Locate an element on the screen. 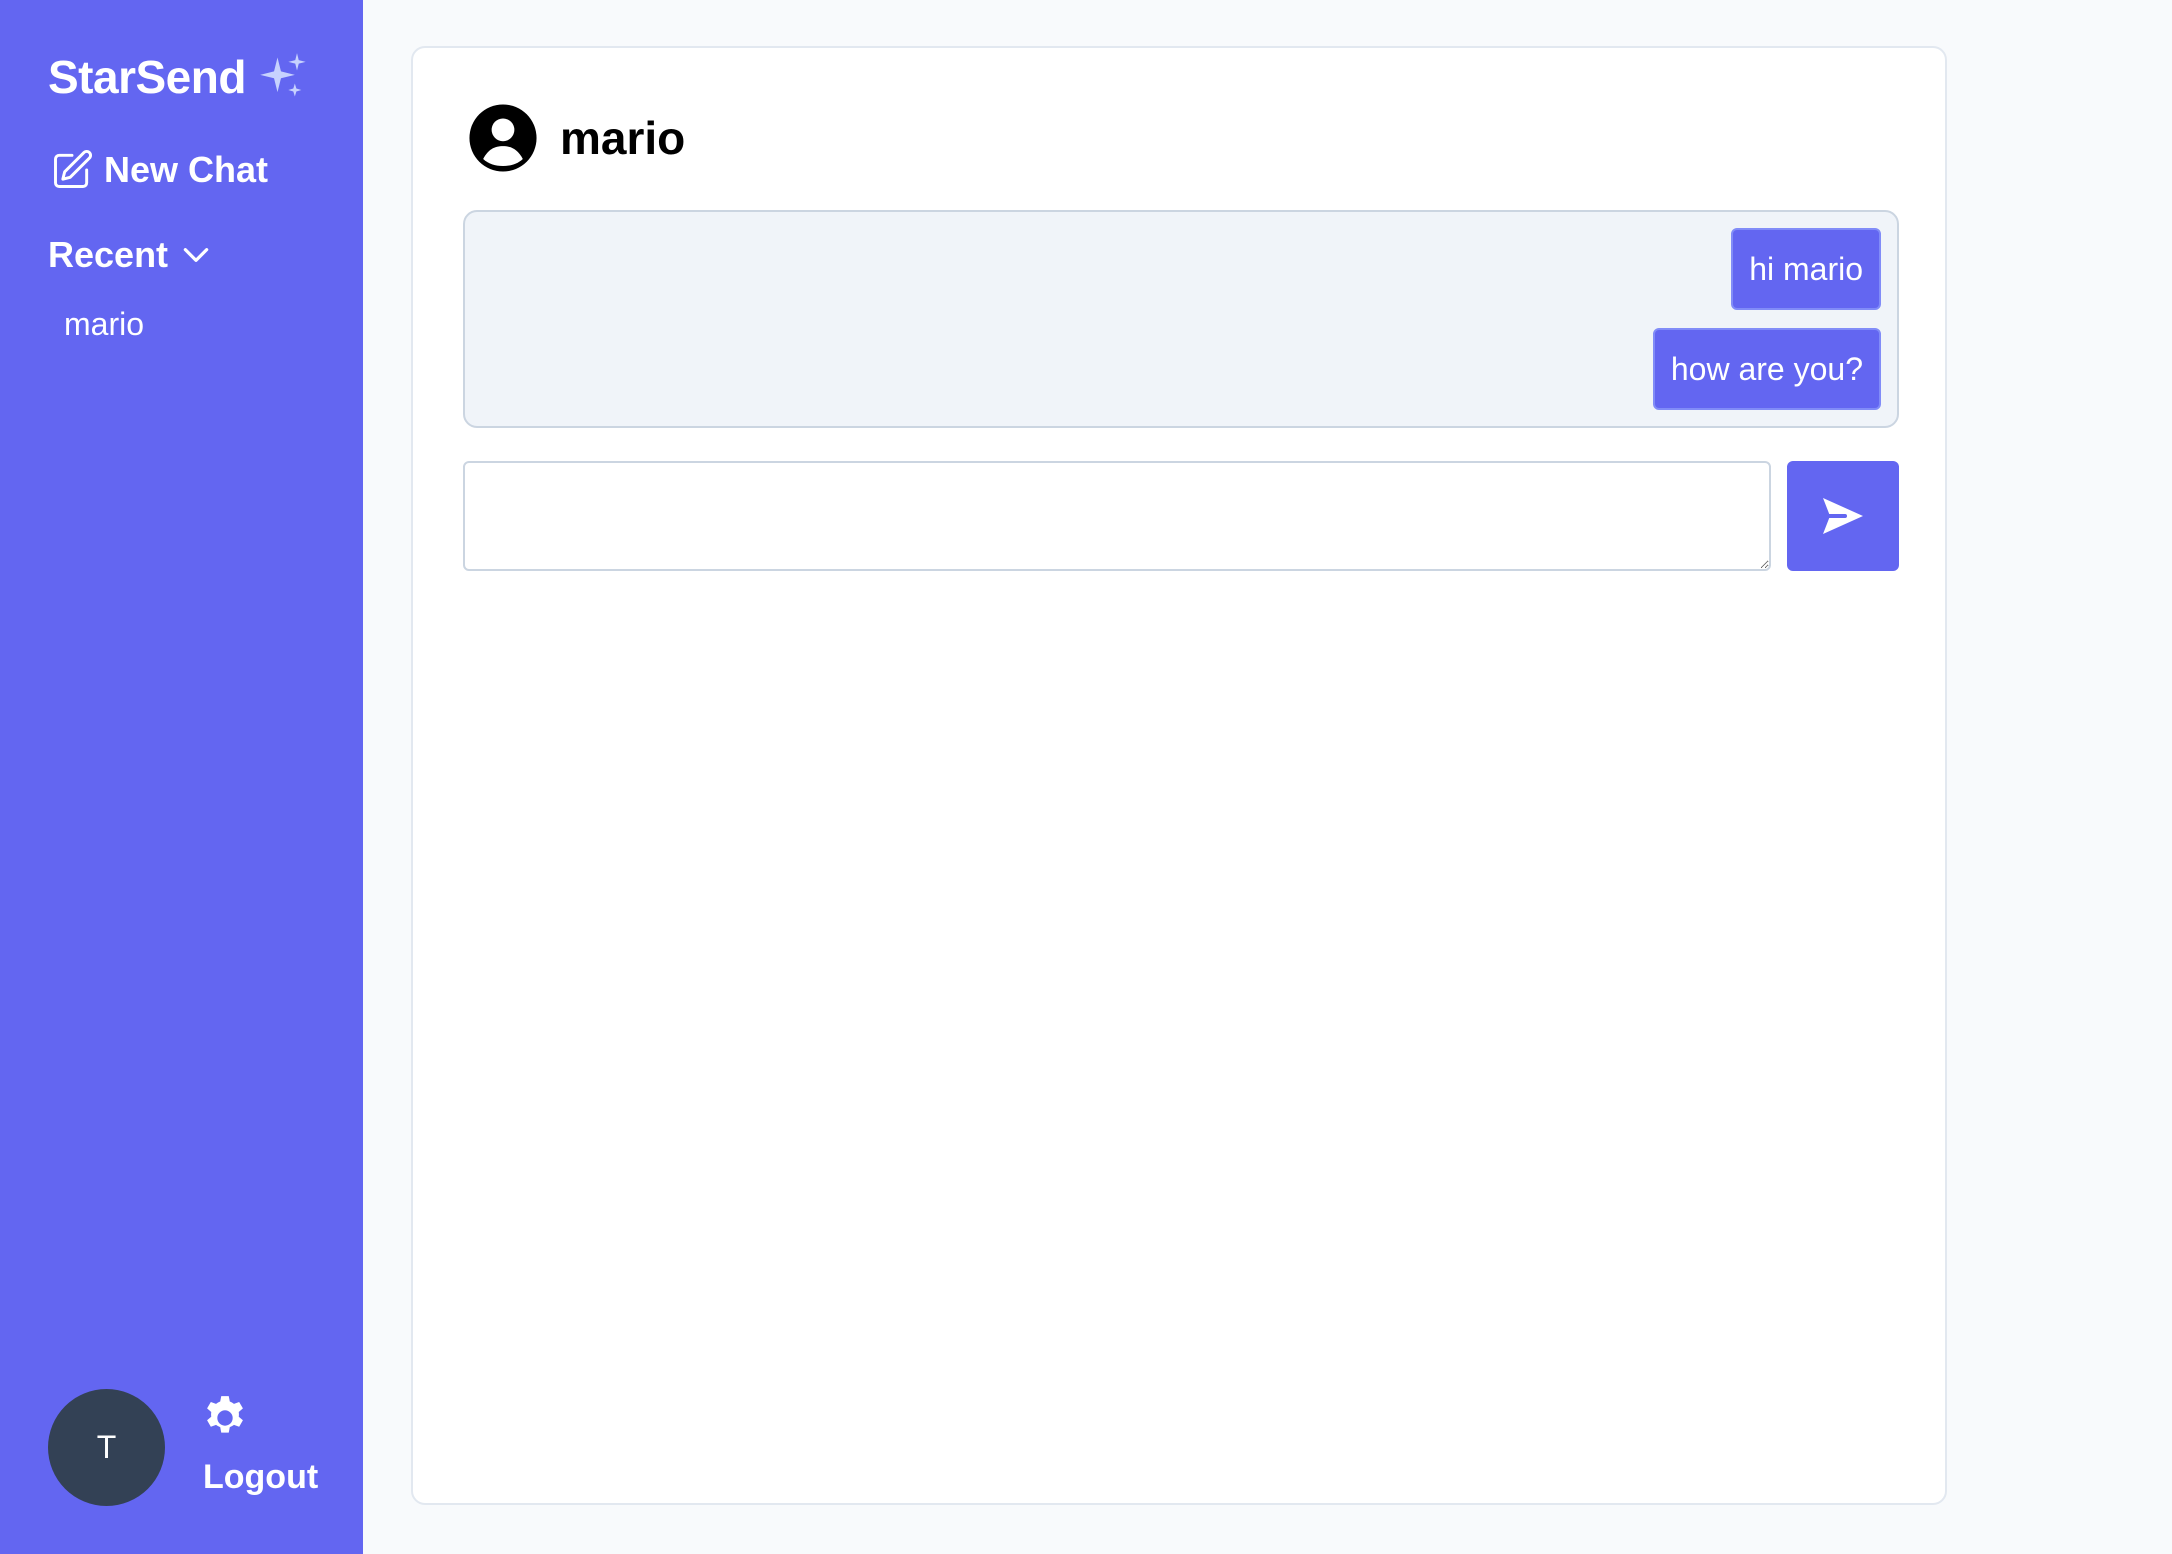 This screenshot has height=1554, width=2172. chat-header: mario is located at coordinates (576, 138).